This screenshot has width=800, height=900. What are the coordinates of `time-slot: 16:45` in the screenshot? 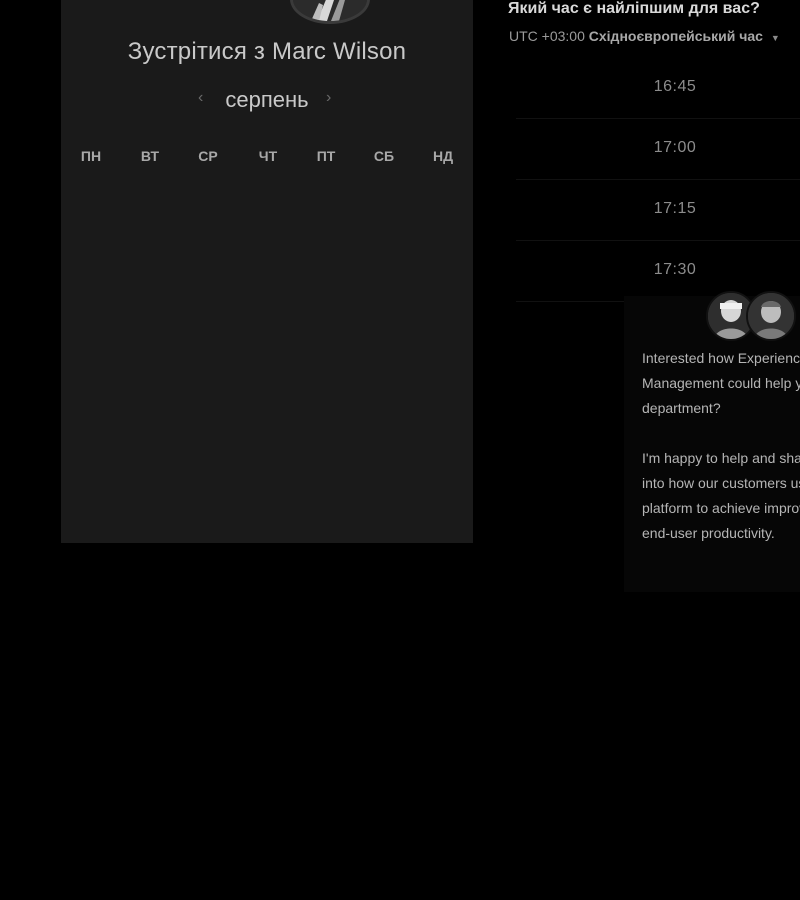 It's located at (658, 88).